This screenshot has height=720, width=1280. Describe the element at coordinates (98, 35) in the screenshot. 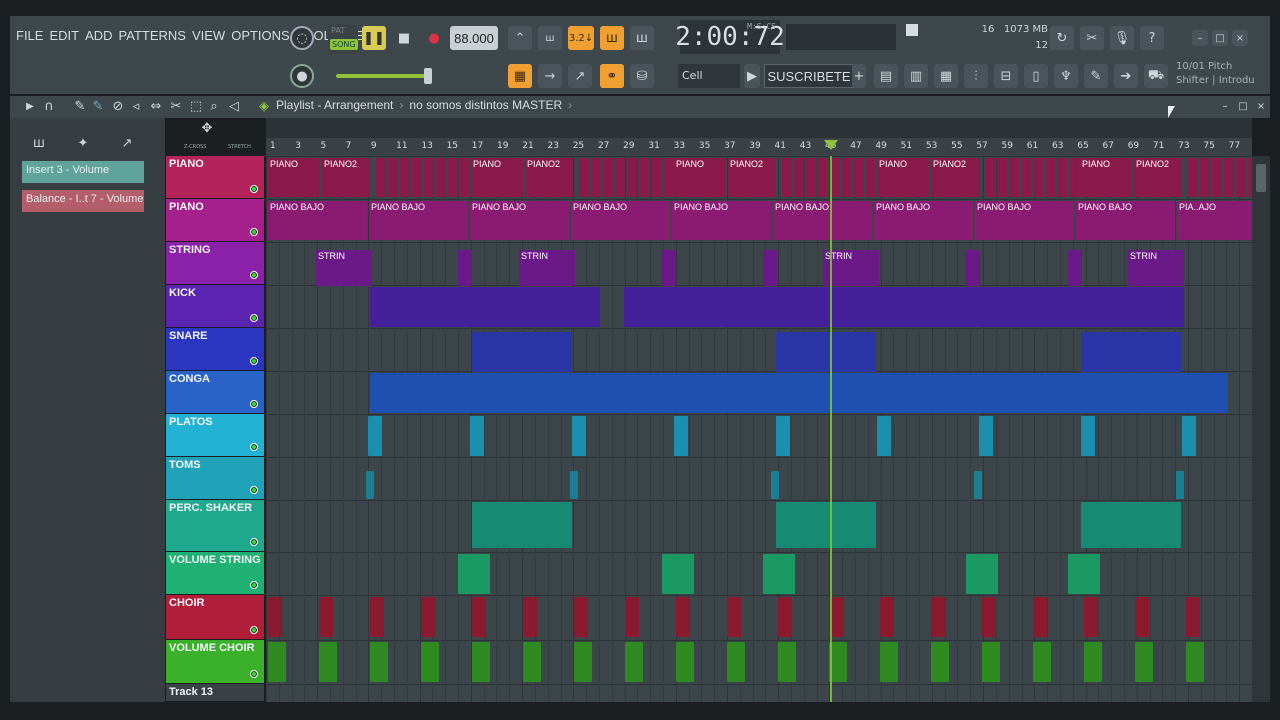

I see `menu-item-add: ADD` at that location.